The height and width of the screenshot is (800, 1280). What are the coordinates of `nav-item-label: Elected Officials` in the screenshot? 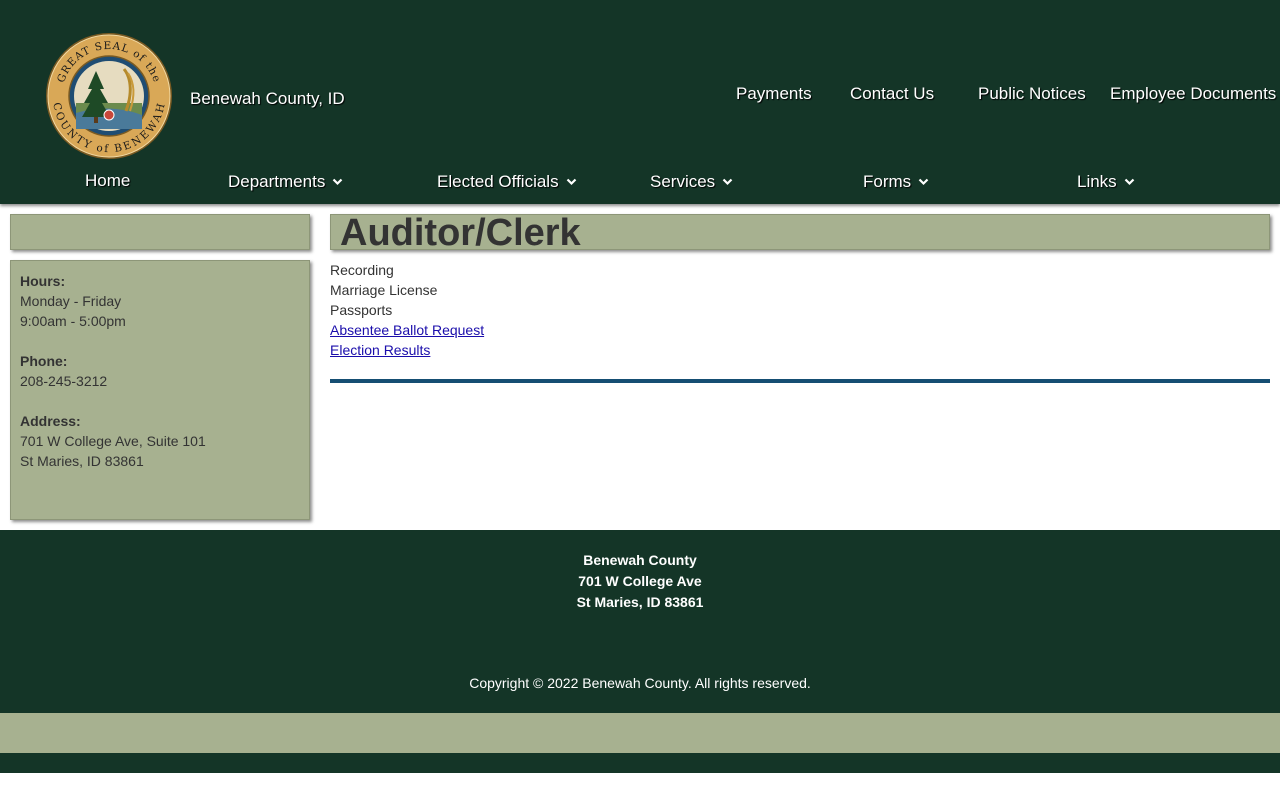 It's located at (498, 181).